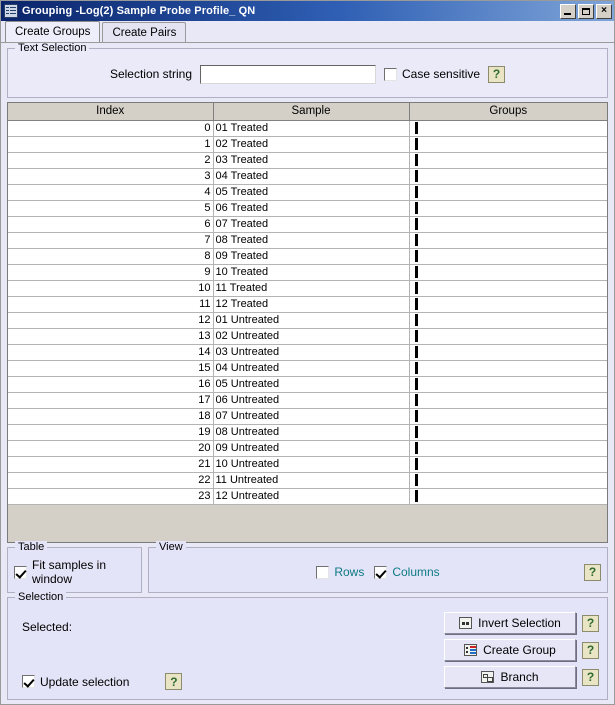  What do you see at coordinates (311, 464) in the screenshot?
I see `cell-sample: 10 Untreated` at bounding box center [311, 464].